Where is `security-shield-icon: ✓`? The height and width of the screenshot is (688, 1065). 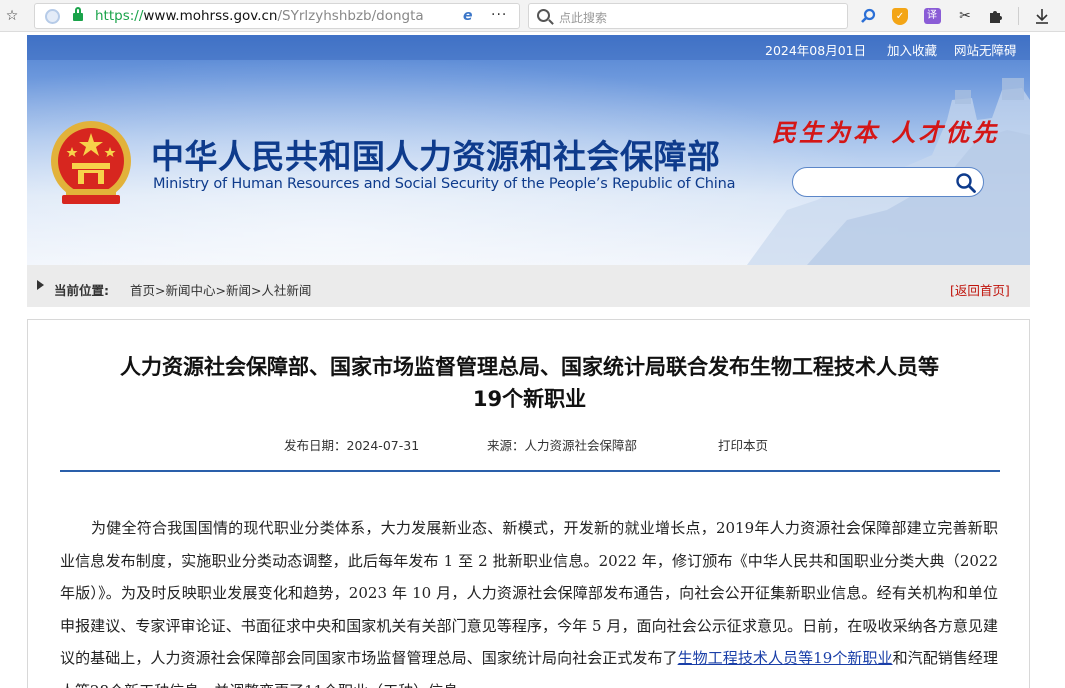 security-shield-icon: ✓ is located at coordinates (900, 16).